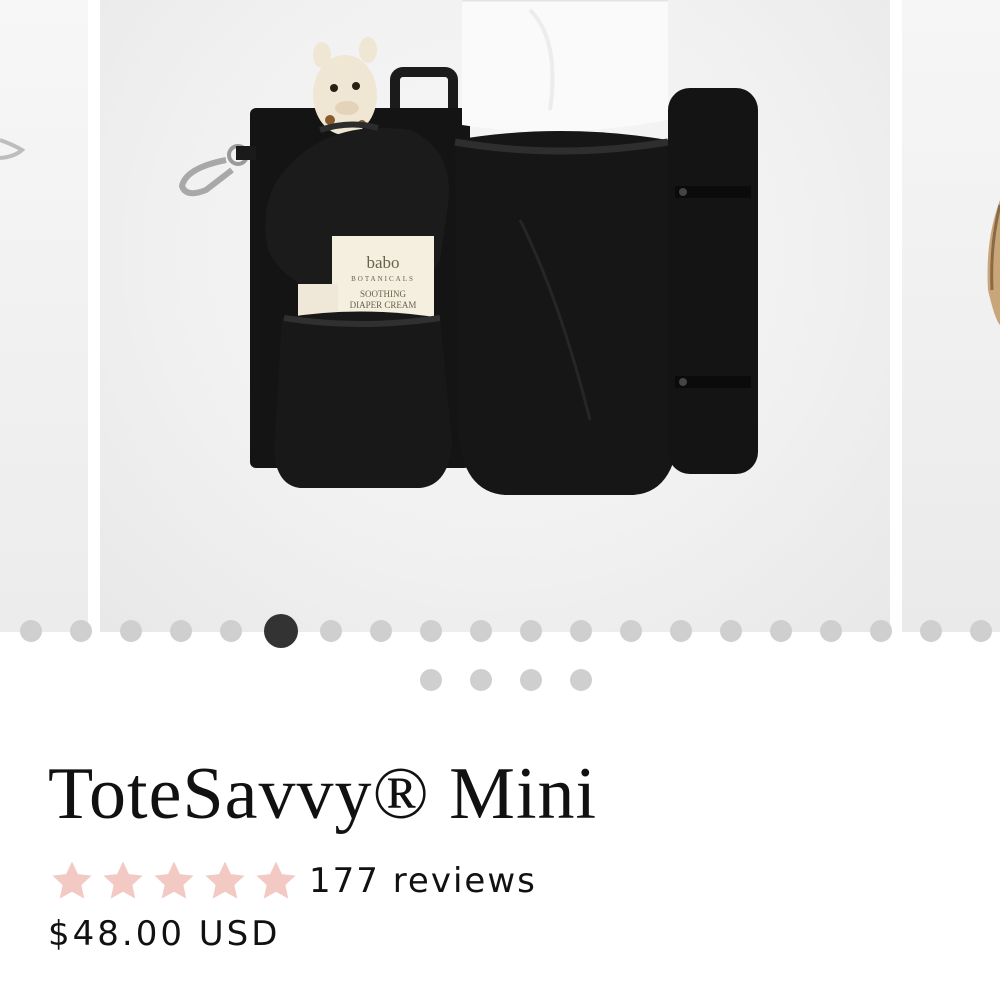 Image resolution: width=1000 pixels, height=1000 pixels. Describe the element at coordinates (383, 305) in the screenshot. I see `cream-line2-text: DIAPER CREAM` at that location.